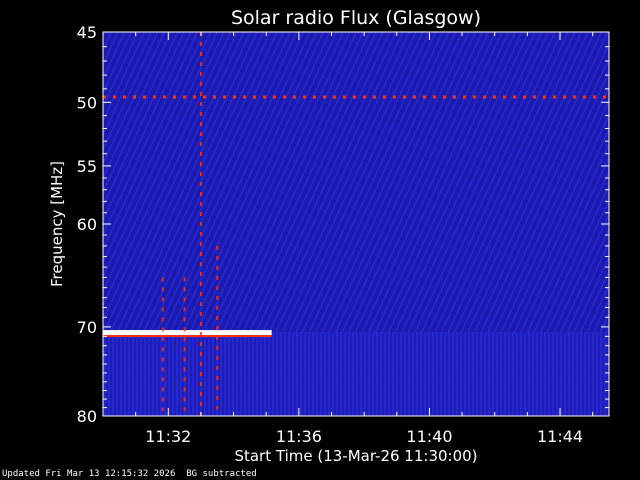 The width and height of the screenshot is (640, 480). Describe the element at coordinates (87, 327) in the screenshot. I see `y-tick-label: 70` at that location.